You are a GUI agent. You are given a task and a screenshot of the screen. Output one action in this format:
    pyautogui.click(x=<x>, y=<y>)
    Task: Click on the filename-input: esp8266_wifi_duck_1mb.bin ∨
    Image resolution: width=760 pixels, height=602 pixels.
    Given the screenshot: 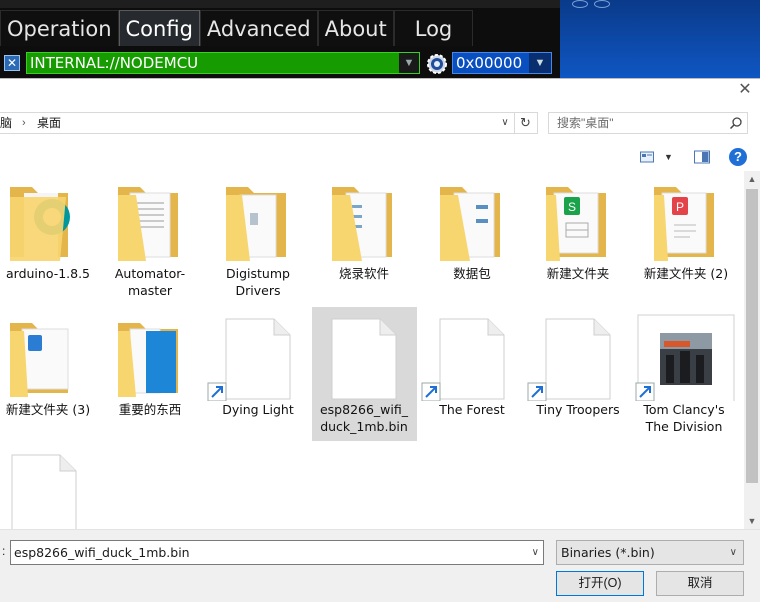 What is the action you would take?
    pyautogui.click(x=277, y=552)
    